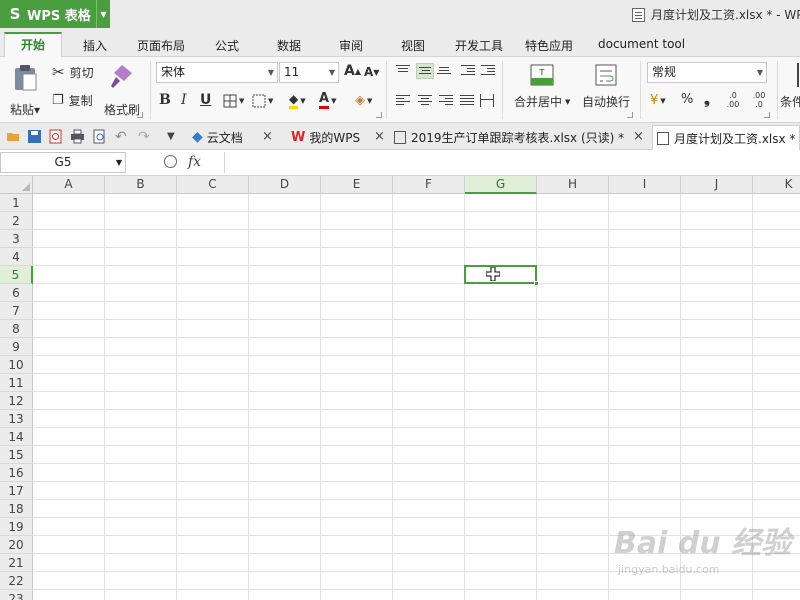 Image resolution: width=800 pixels, height=600 pixels. I want to click on column-header-k: K, so click(776, 185).